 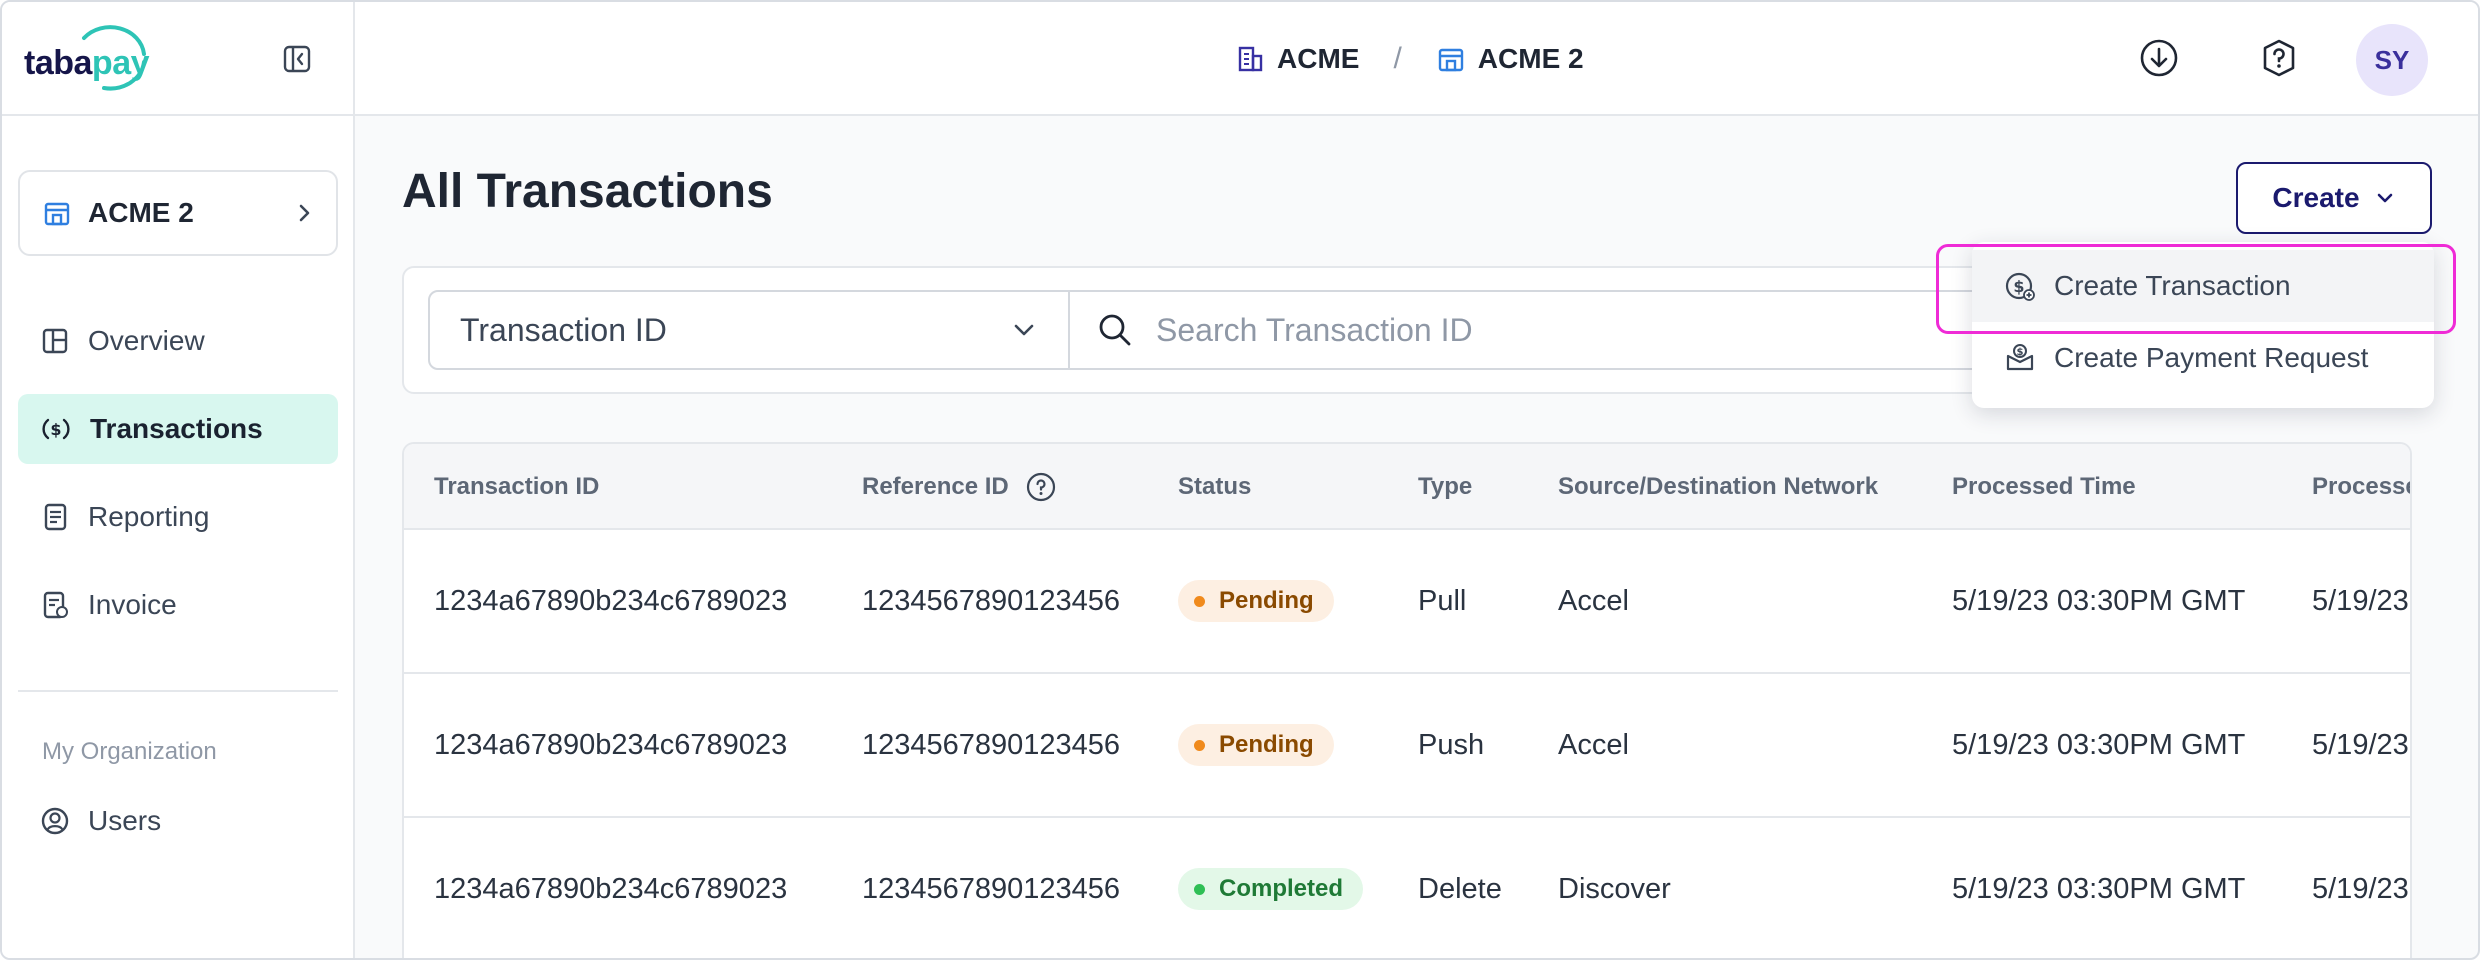 I want to click on column-header-reference-id: Reference ID, so click(x=959, y=487).